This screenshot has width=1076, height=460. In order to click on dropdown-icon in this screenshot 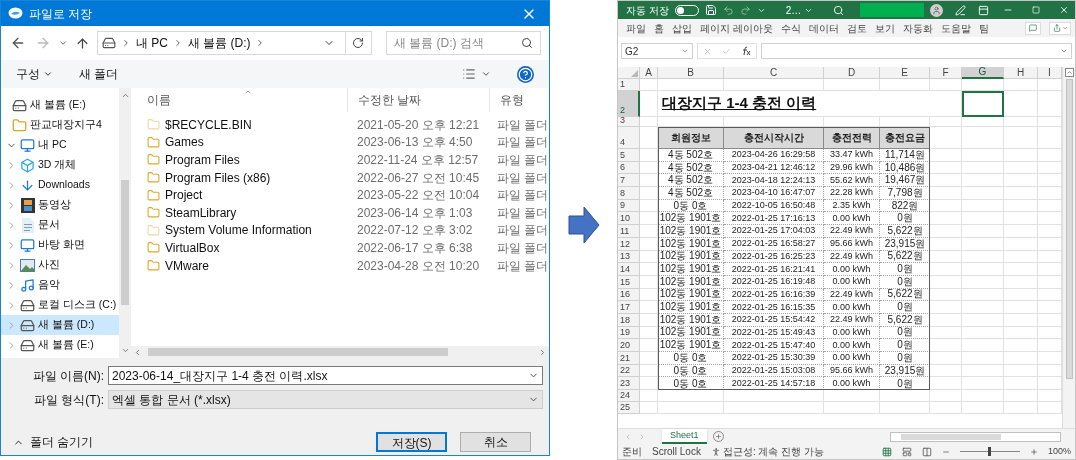, I will do `click(685, 51)`.